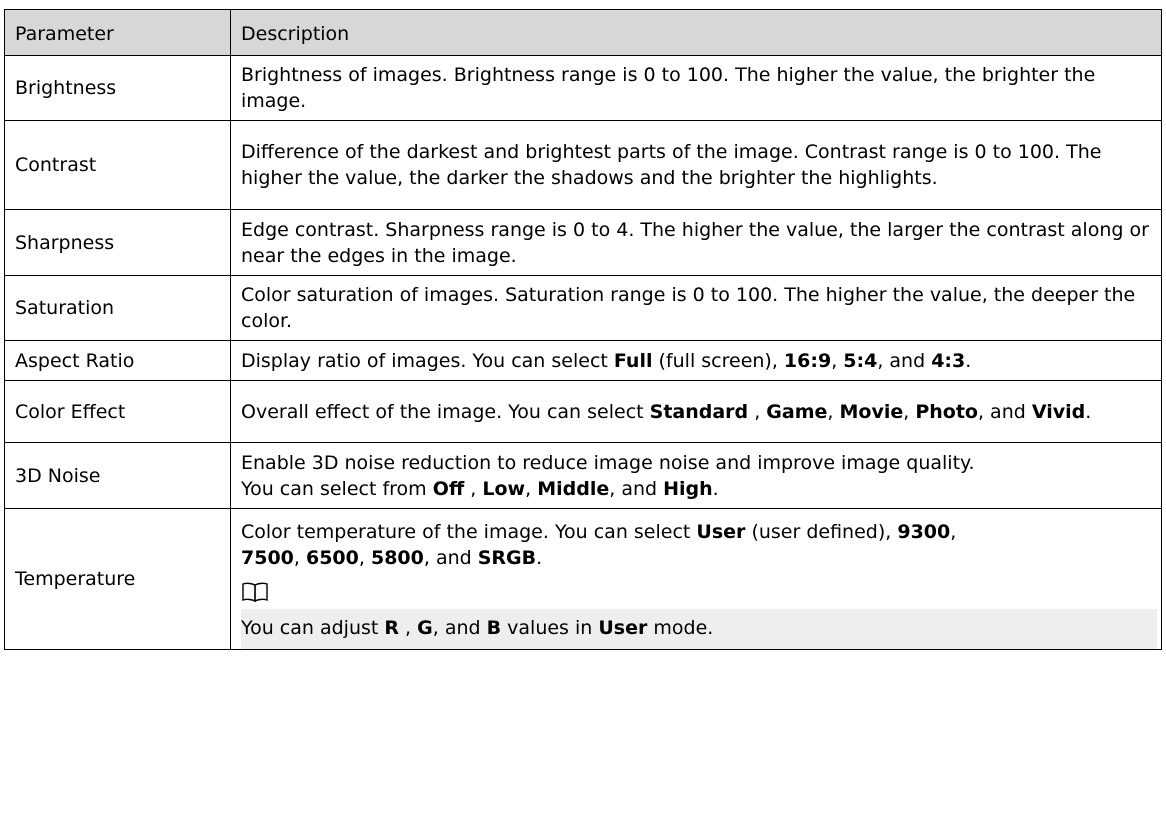 This screenshot has height=827, width=1166. Describe the element at coordinates (924, 532) in the screenshot. I see `option-9300: 9300` at that location.